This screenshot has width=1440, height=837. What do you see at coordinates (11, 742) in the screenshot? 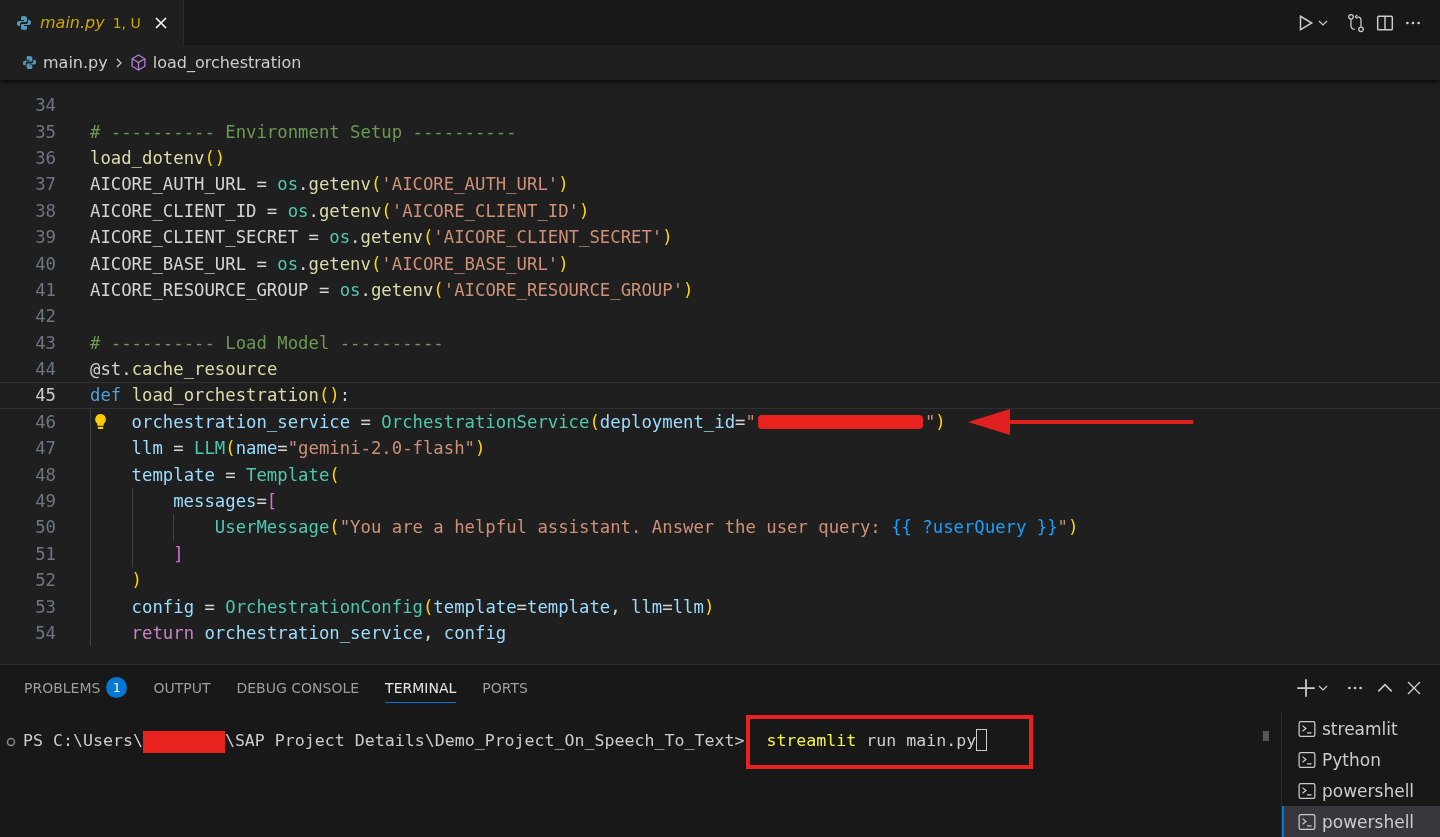
I see `status-circle-icon` at bounding box center [11, 742].